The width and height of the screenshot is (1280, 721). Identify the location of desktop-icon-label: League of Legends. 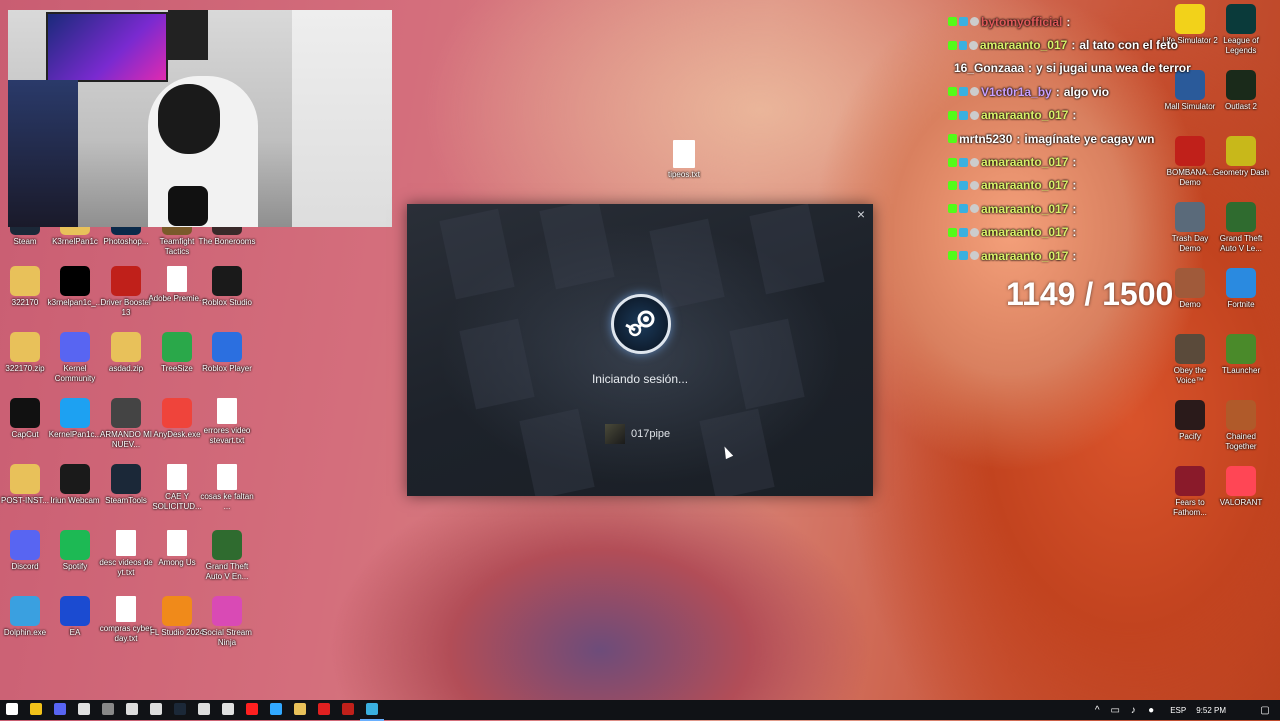
(1241, 45).